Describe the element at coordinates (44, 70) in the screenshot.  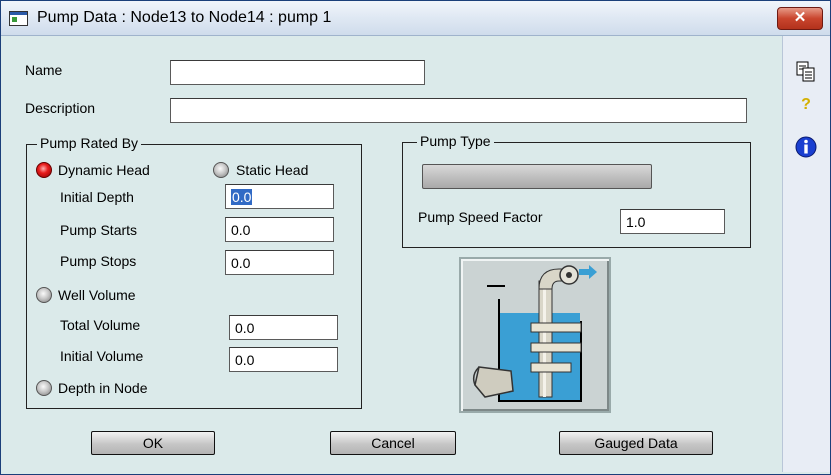
I see `name-label: Name` at that location.